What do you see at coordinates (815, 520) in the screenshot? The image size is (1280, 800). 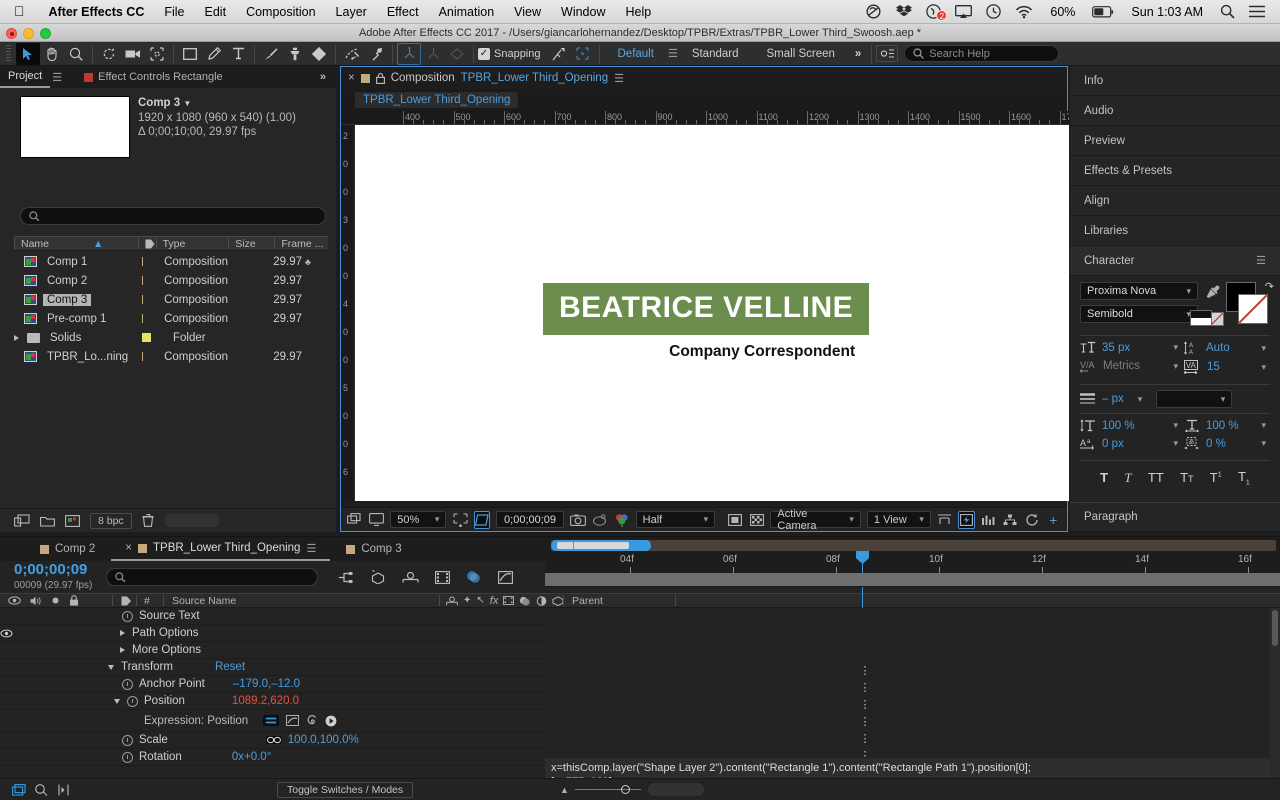 I see `camera-view-select: Active Camera ▾` at bounding box center [815, 520].